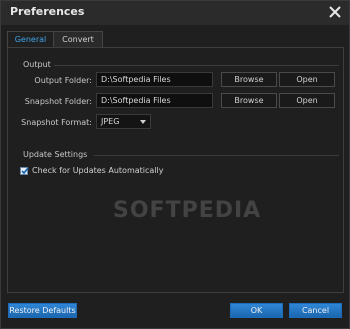  What do you see at coordinates (143, 122) in the screenshot?
I see `chevron-down-icon` at bounding box center [143, 122].